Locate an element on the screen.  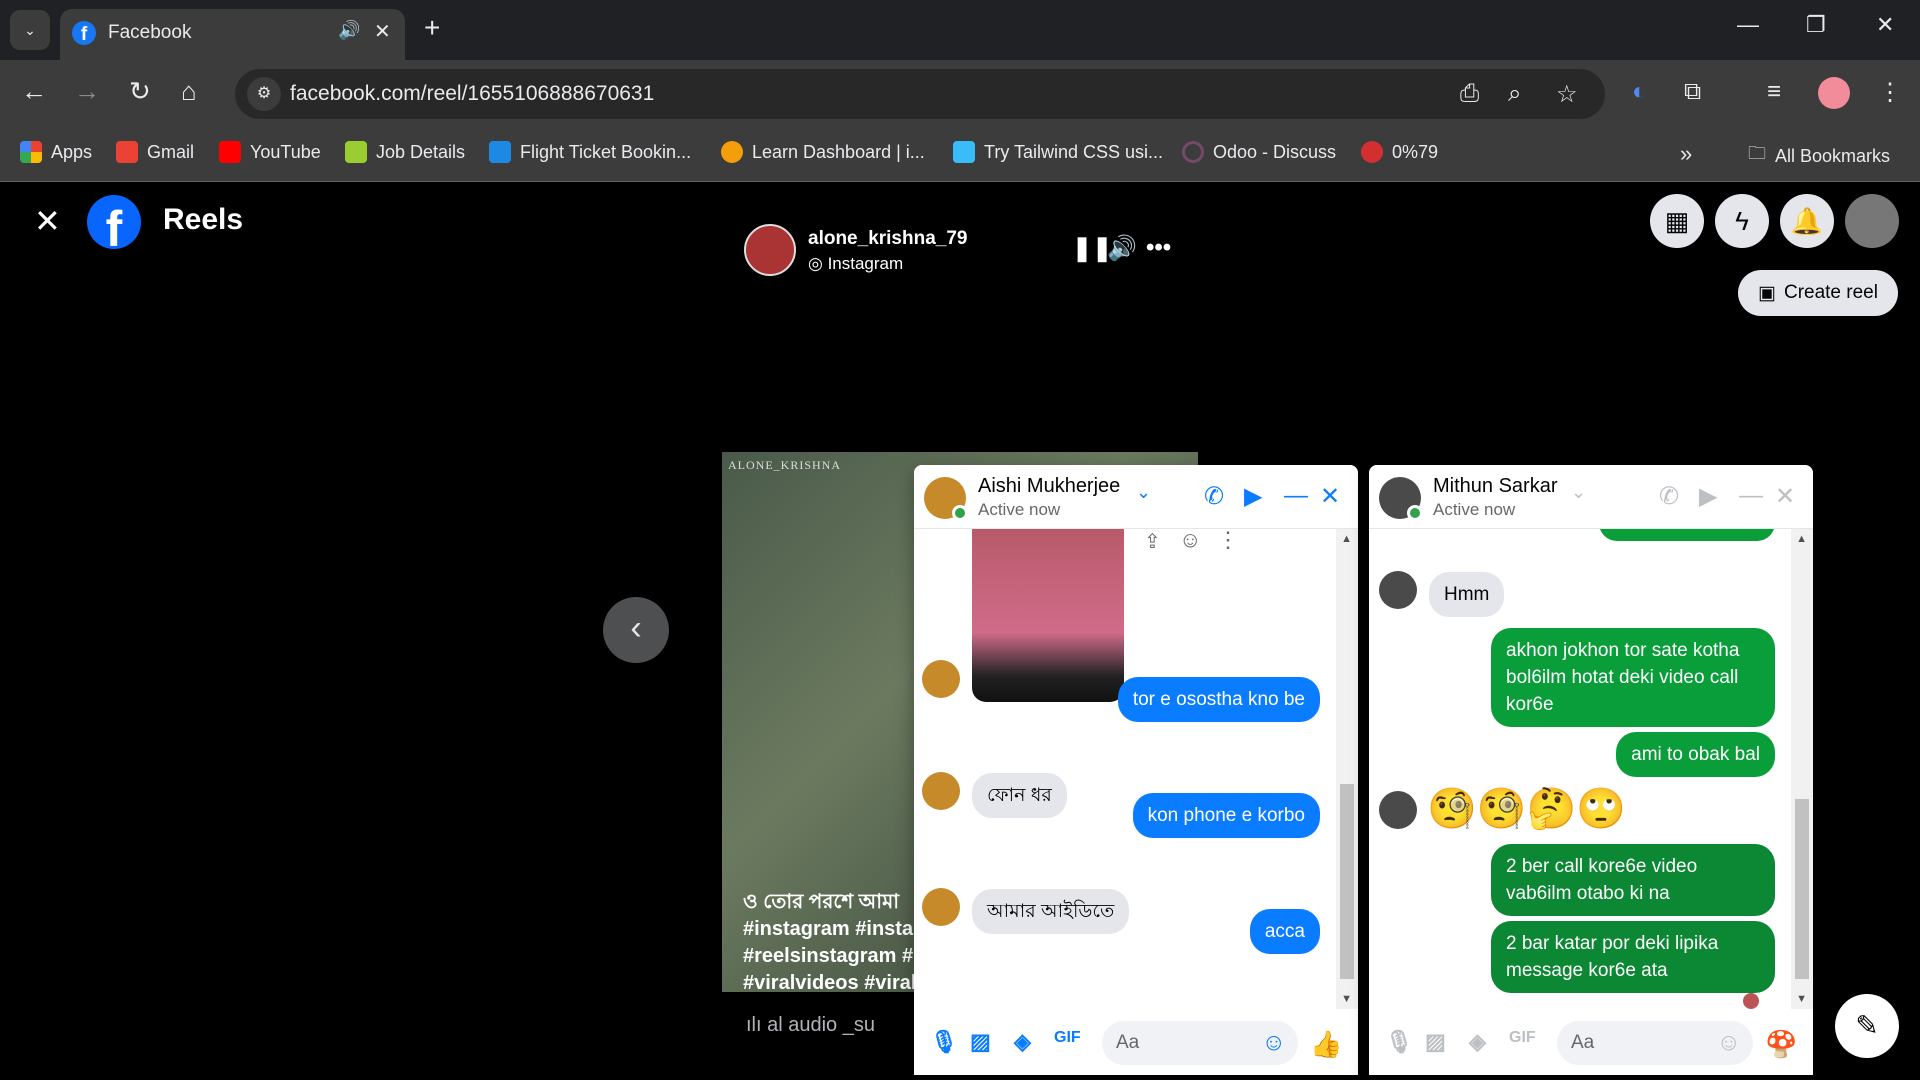
bookmark-youtube: YouTube is located at coordinates (270, 152).